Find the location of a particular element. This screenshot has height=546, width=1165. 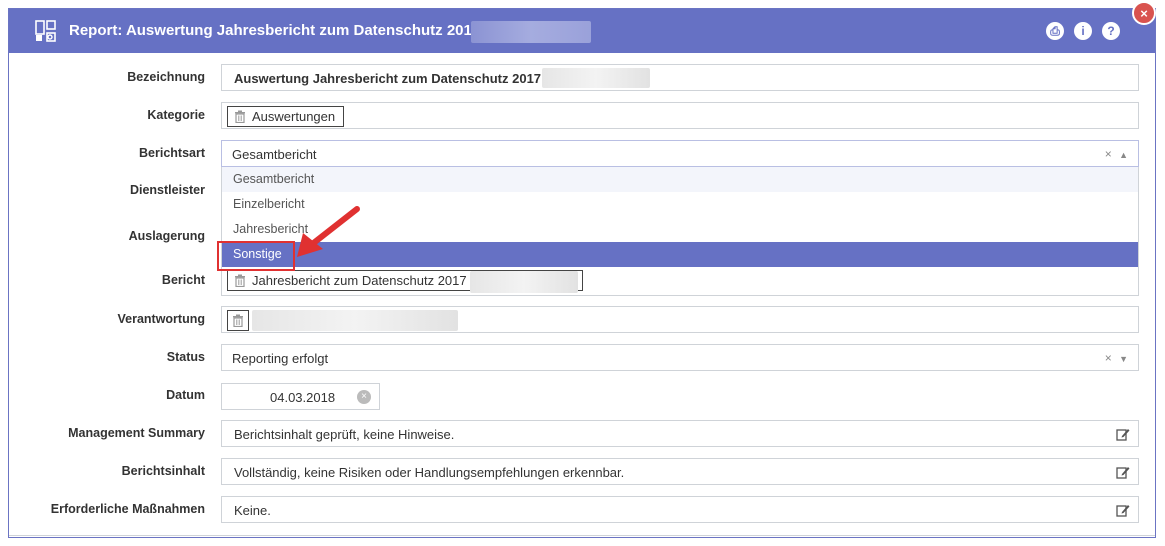

verantwortung-label: Verantwortung is located at coordinates (161, 319).